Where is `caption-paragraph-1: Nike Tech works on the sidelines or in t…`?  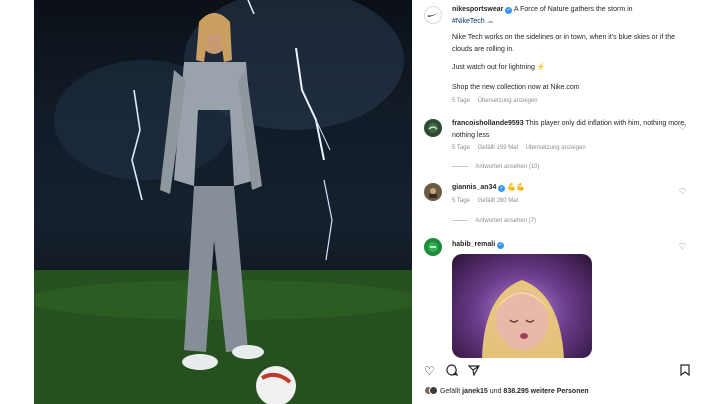 caption-paragraph-1: Nike Tech works on the sidelines or in t… is located at coordinates (563, 43).